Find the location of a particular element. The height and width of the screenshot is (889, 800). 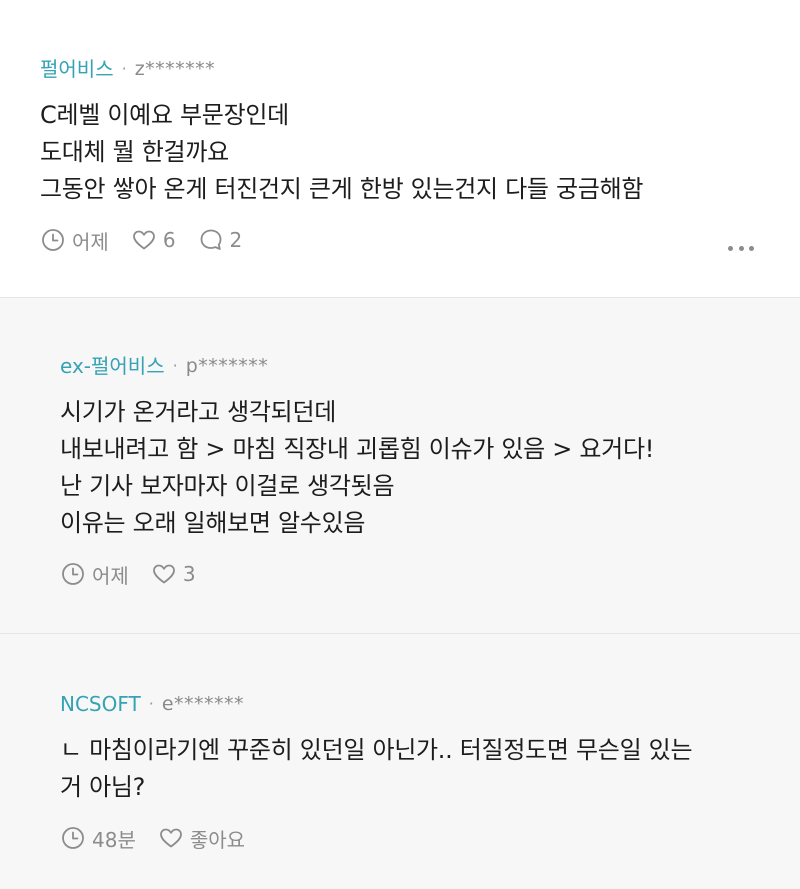

more-options-button is located at coordinates (741, 248).